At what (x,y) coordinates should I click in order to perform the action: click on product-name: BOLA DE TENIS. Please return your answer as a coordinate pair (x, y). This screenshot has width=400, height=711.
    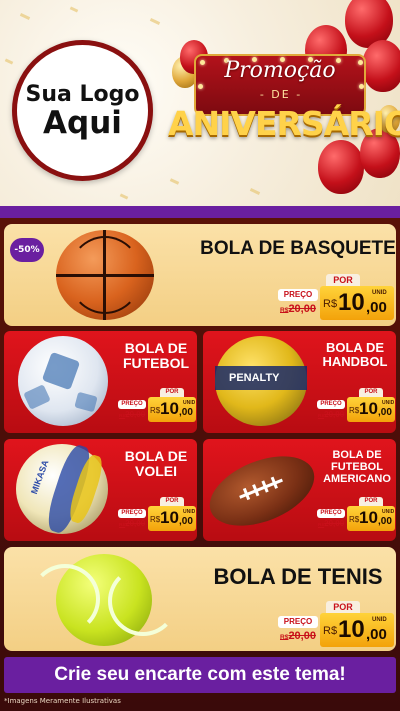
    Looking at the image, I should click on (298, 576).